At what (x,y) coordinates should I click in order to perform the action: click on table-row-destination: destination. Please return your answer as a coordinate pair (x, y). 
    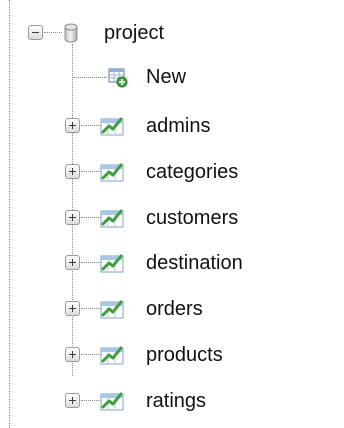
    Looking at the image, I should click on (172, 263).